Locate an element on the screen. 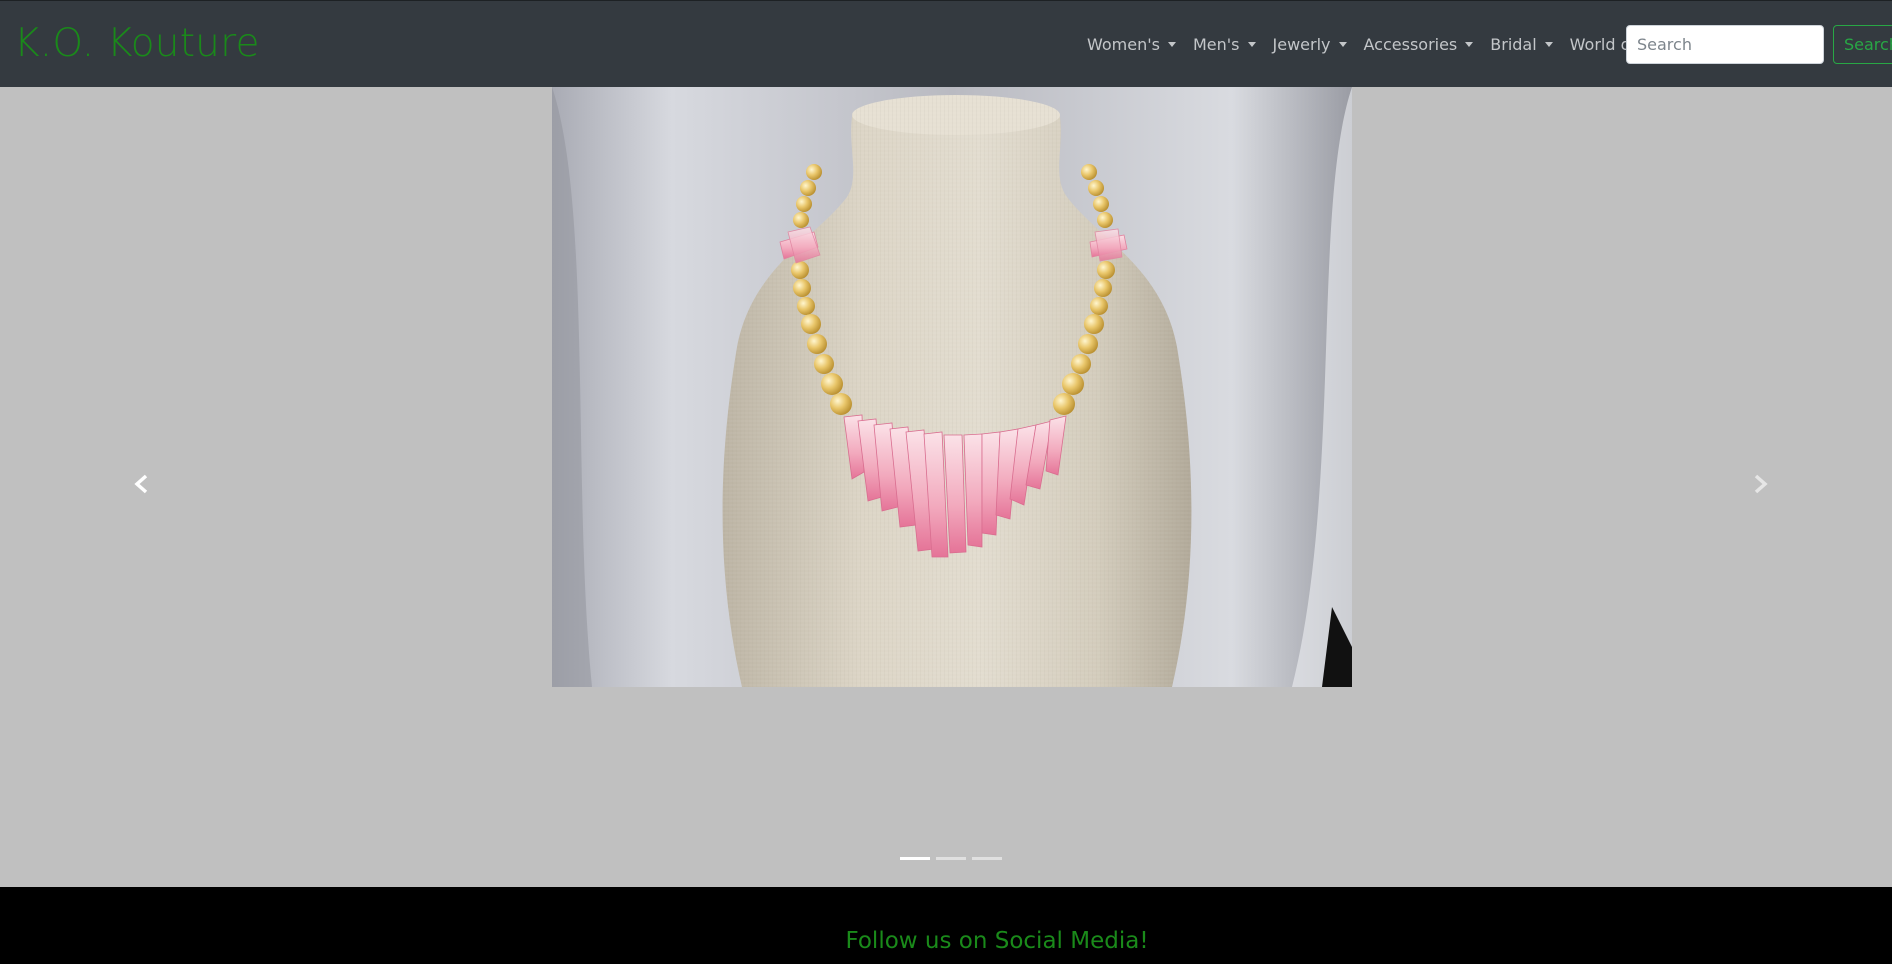  carousel-indicators is located at coordinates (954, 858).